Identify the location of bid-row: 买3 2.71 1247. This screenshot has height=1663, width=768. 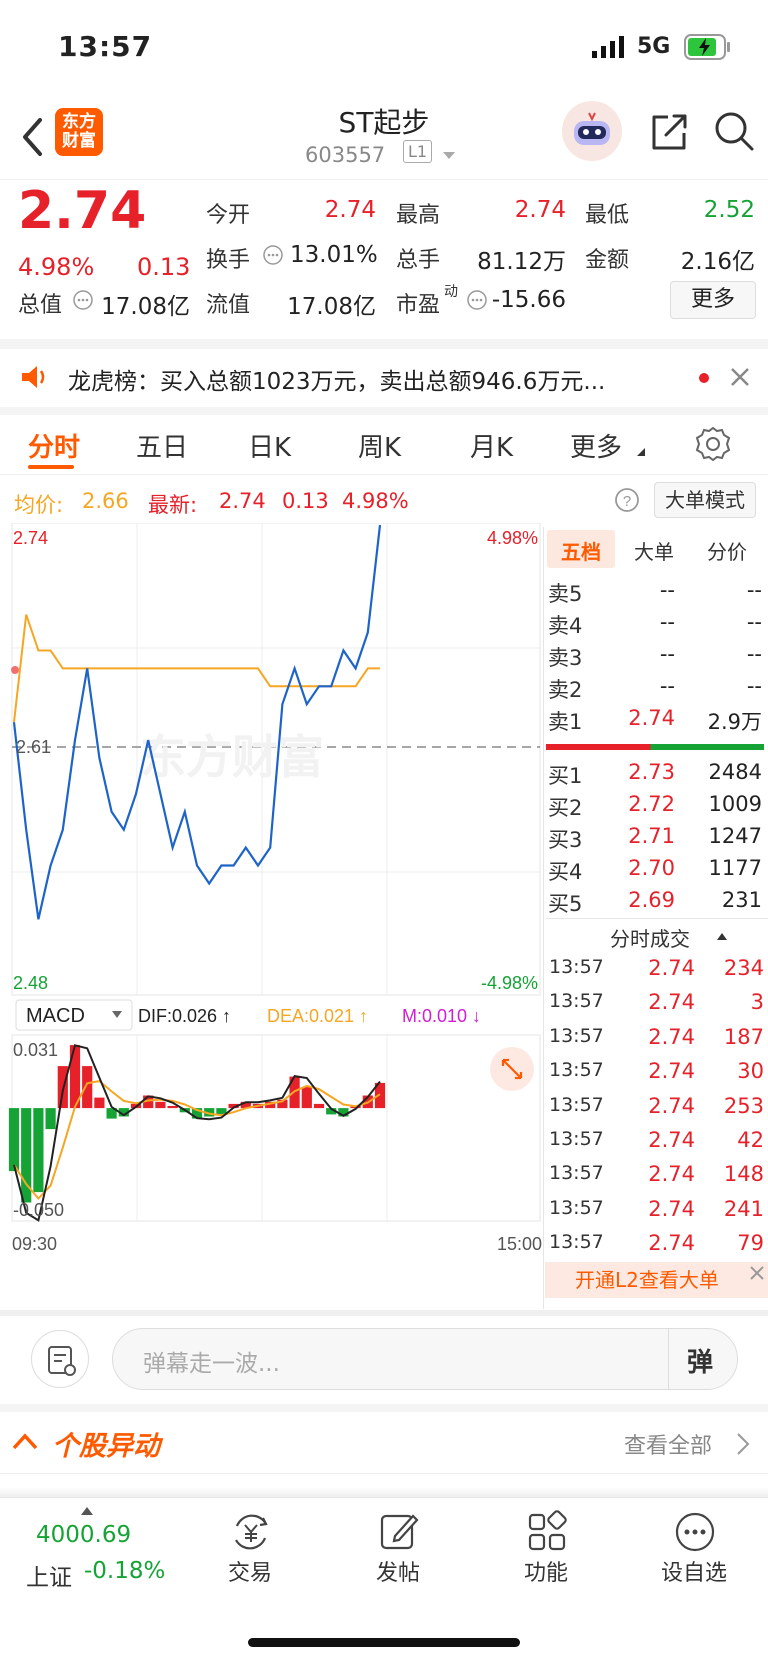
(656, 839).